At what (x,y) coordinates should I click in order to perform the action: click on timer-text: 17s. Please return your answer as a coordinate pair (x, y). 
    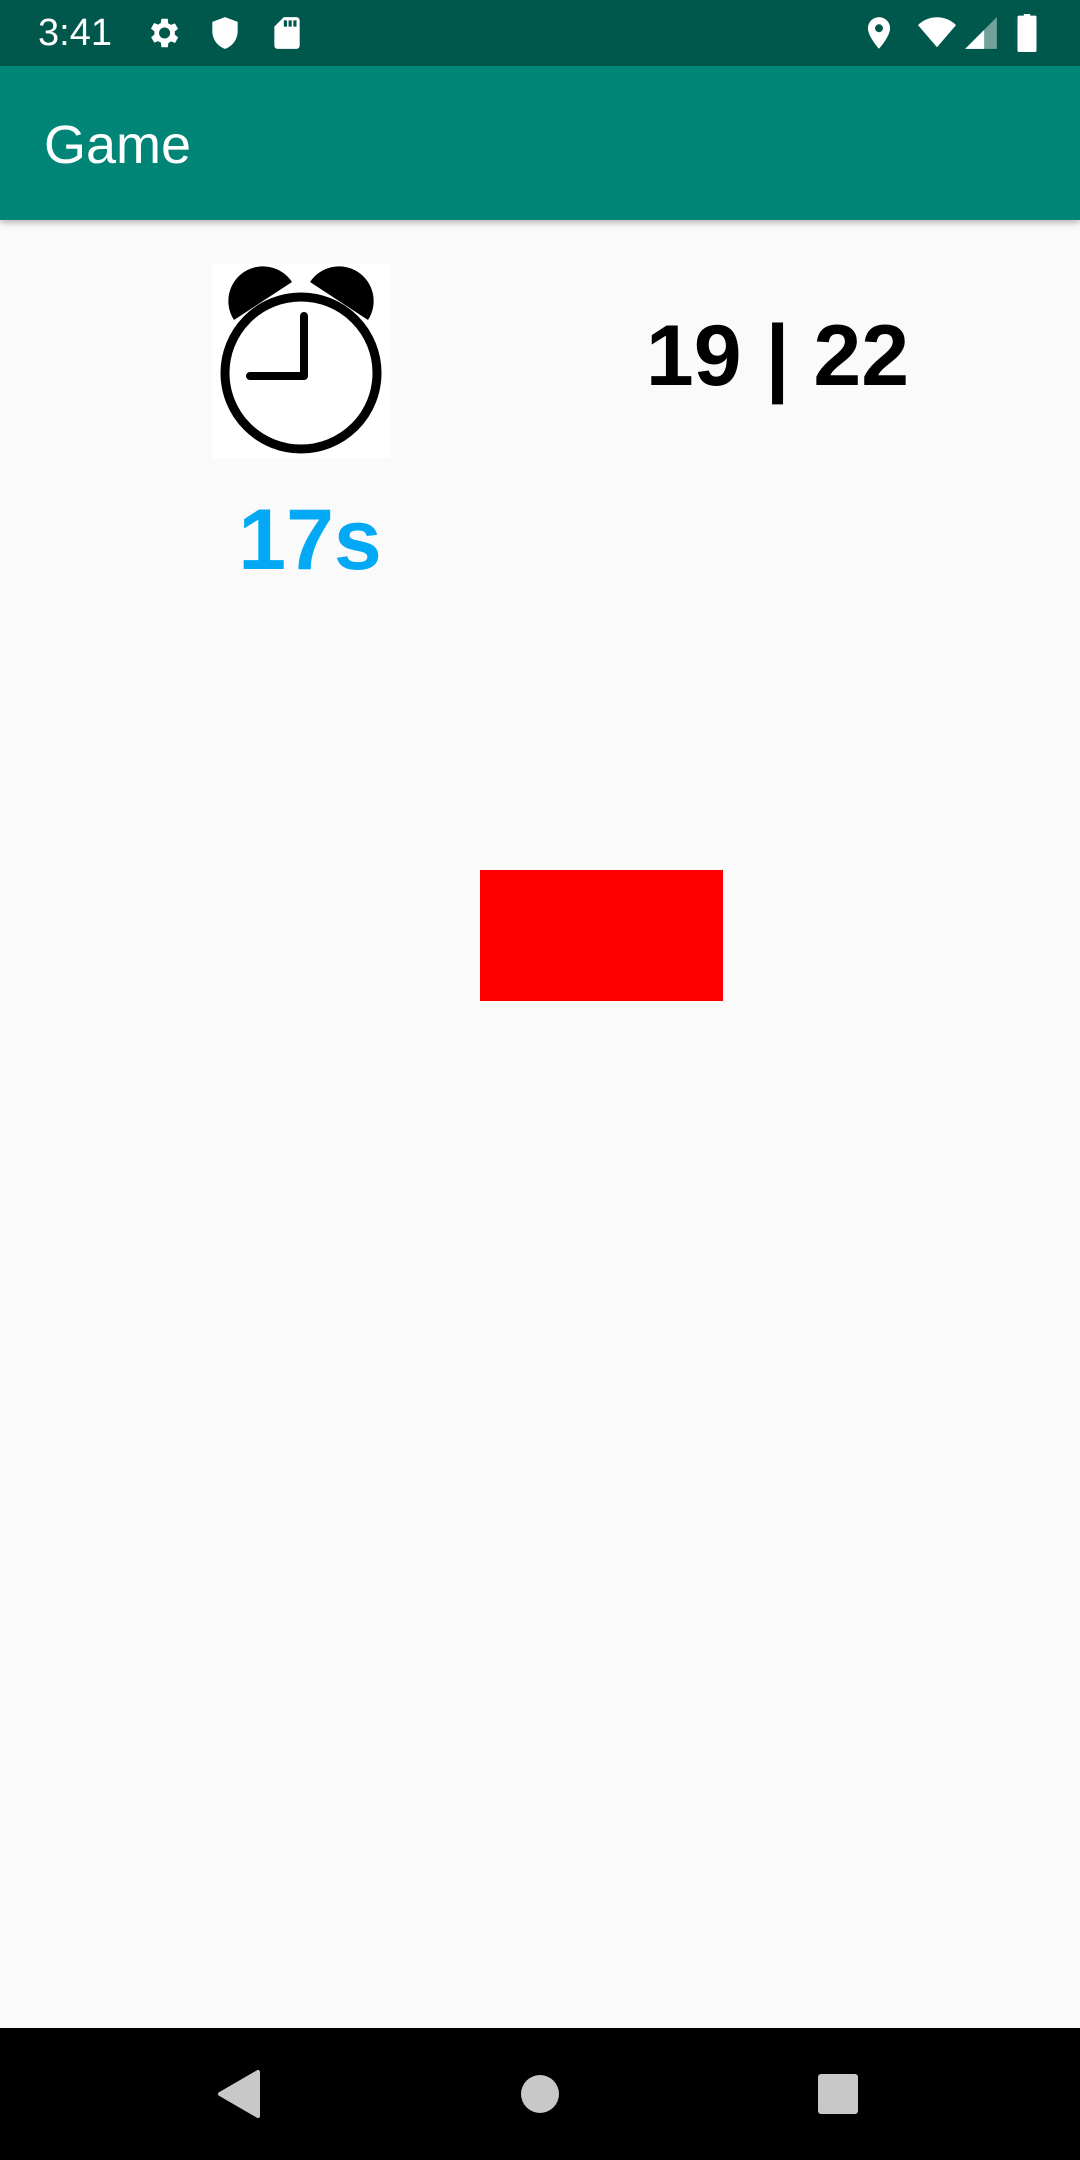
    Looking at the image, I should click on (310, 540).